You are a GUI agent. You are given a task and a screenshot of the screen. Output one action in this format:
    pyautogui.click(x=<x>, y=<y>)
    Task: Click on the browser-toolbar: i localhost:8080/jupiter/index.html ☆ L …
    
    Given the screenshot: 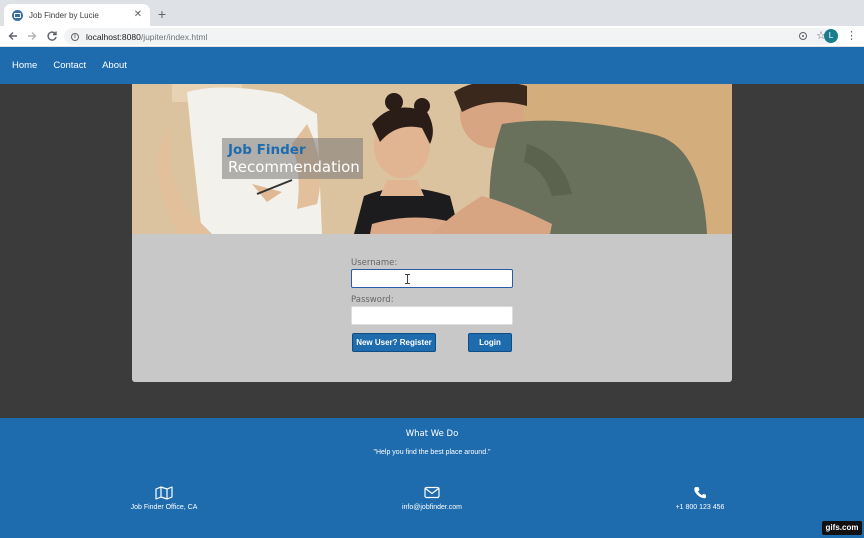 What is the action you would take?
    pyautogui.click(x=432, y=36)
    